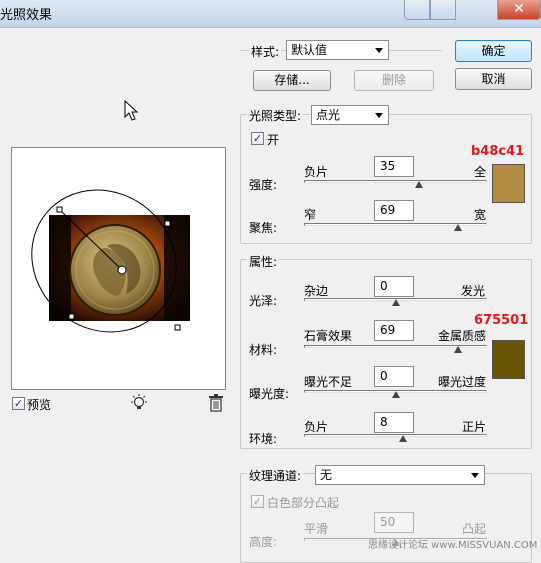  I want to click on style-select: 默认值, so click(337, 50).